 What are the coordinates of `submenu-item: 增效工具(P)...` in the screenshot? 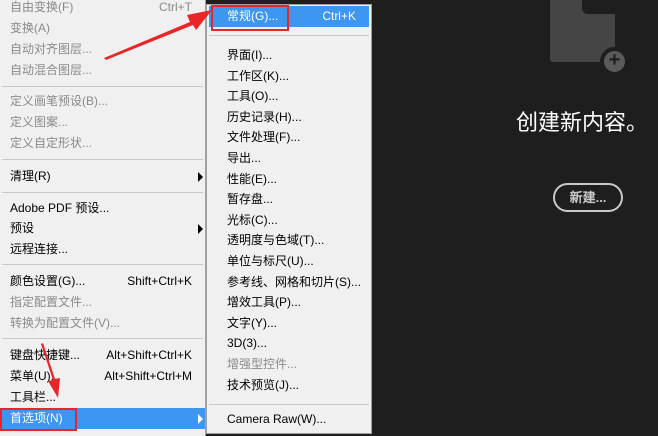 It's located at (289, 302).